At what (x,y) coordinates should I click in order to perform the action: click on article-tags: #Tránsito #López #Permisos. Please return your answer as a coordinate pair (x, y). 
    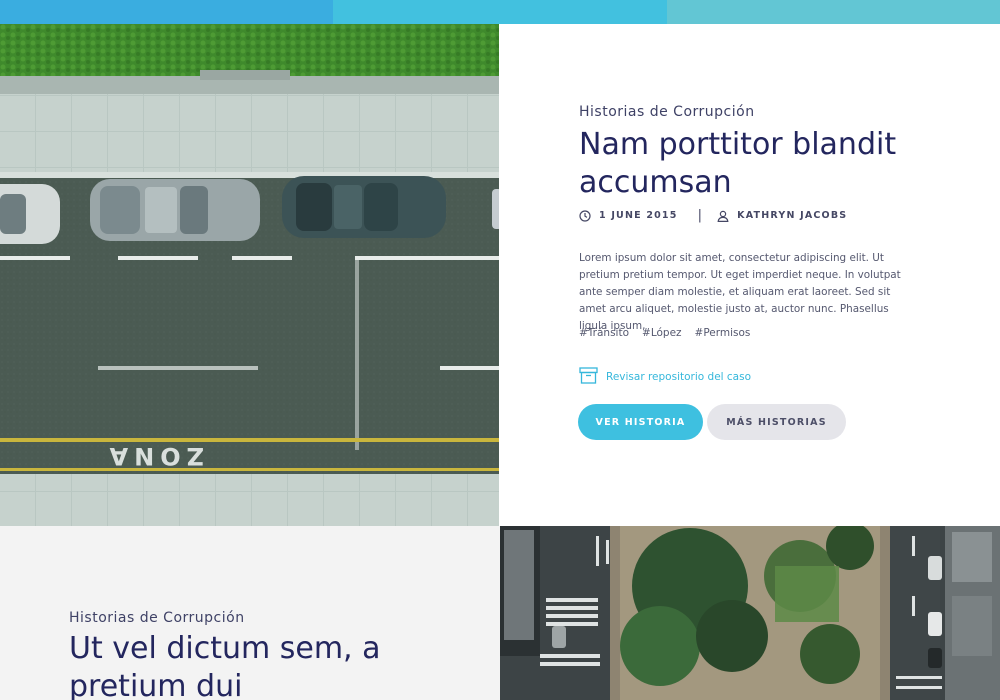
    Looking at the image, I should click on (664, 333).